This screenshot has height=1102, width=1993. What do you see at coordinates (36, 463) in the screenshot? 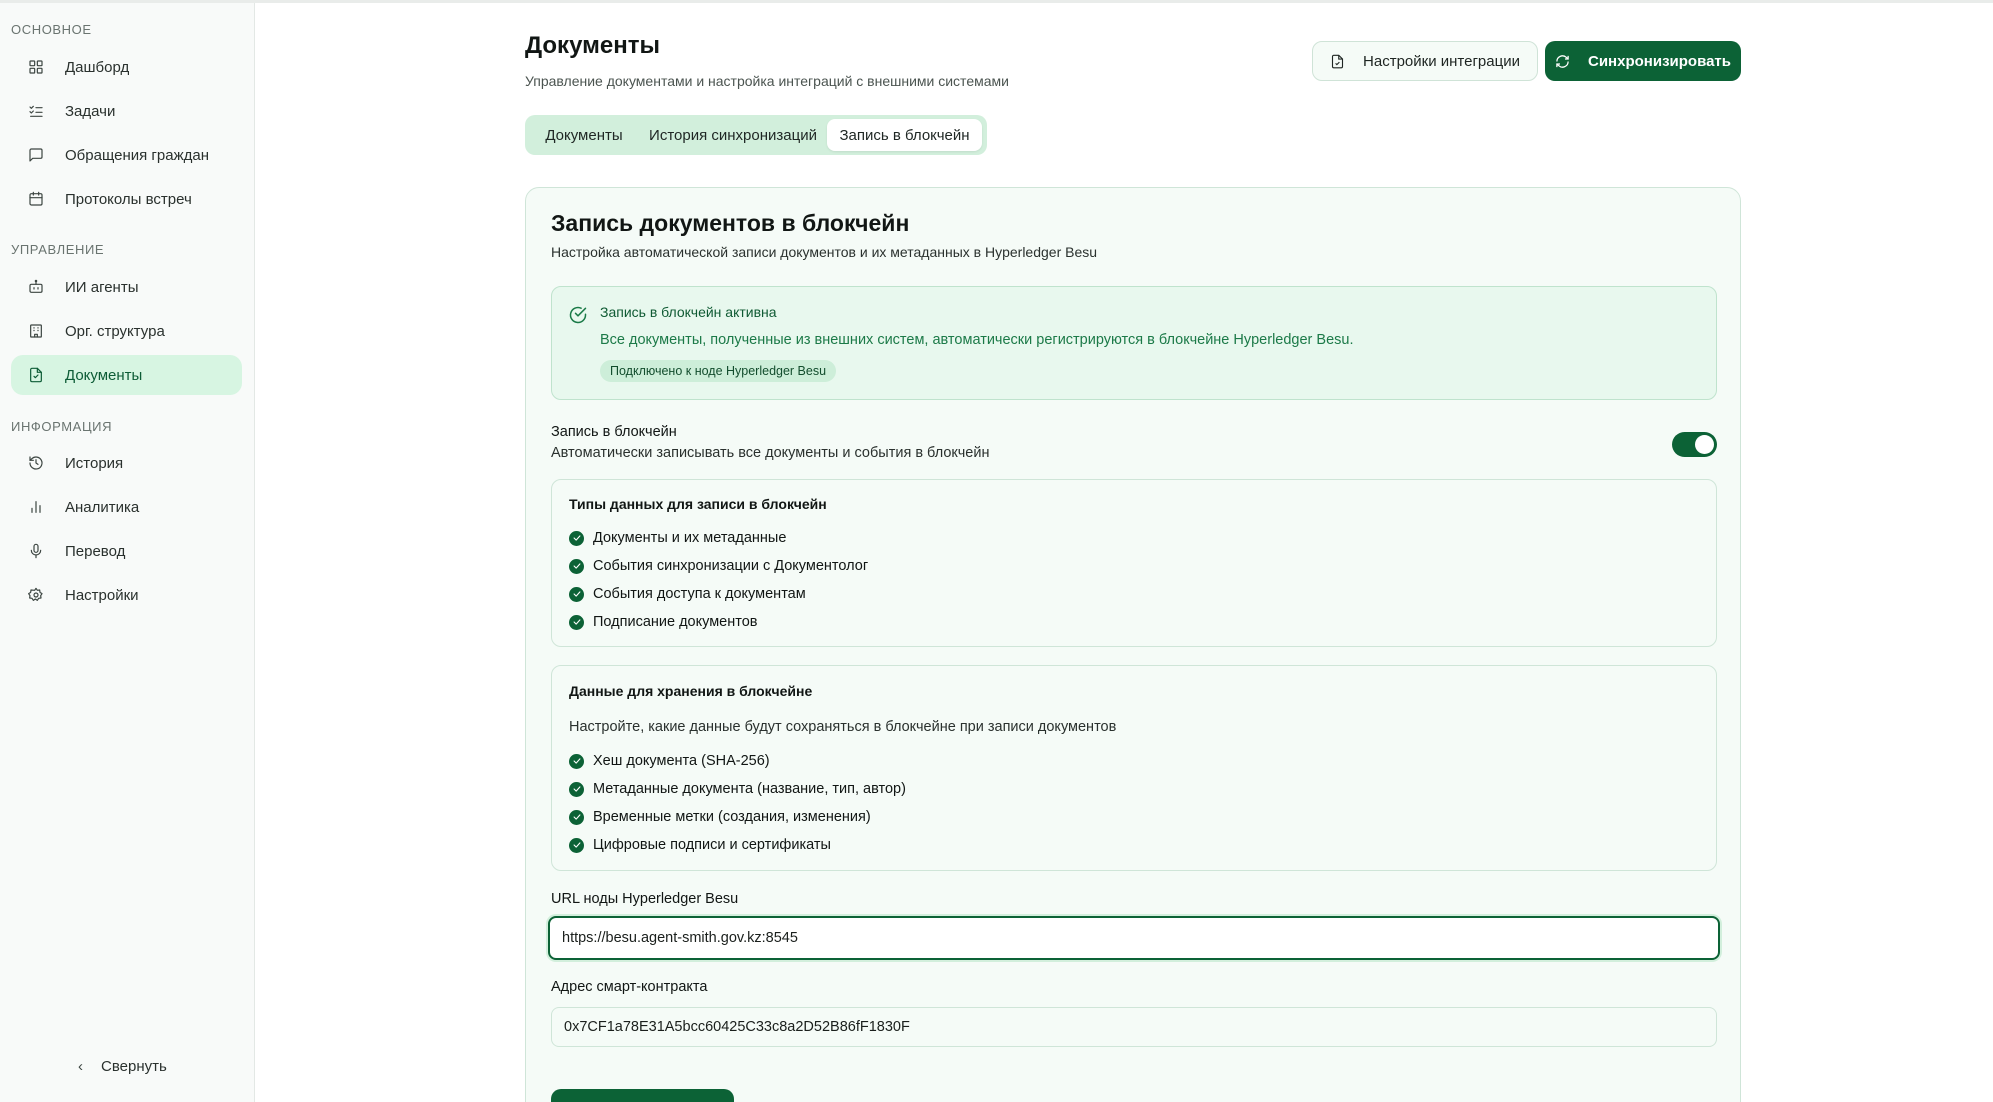
I see `history-icon` at bounding box center [36, 463].